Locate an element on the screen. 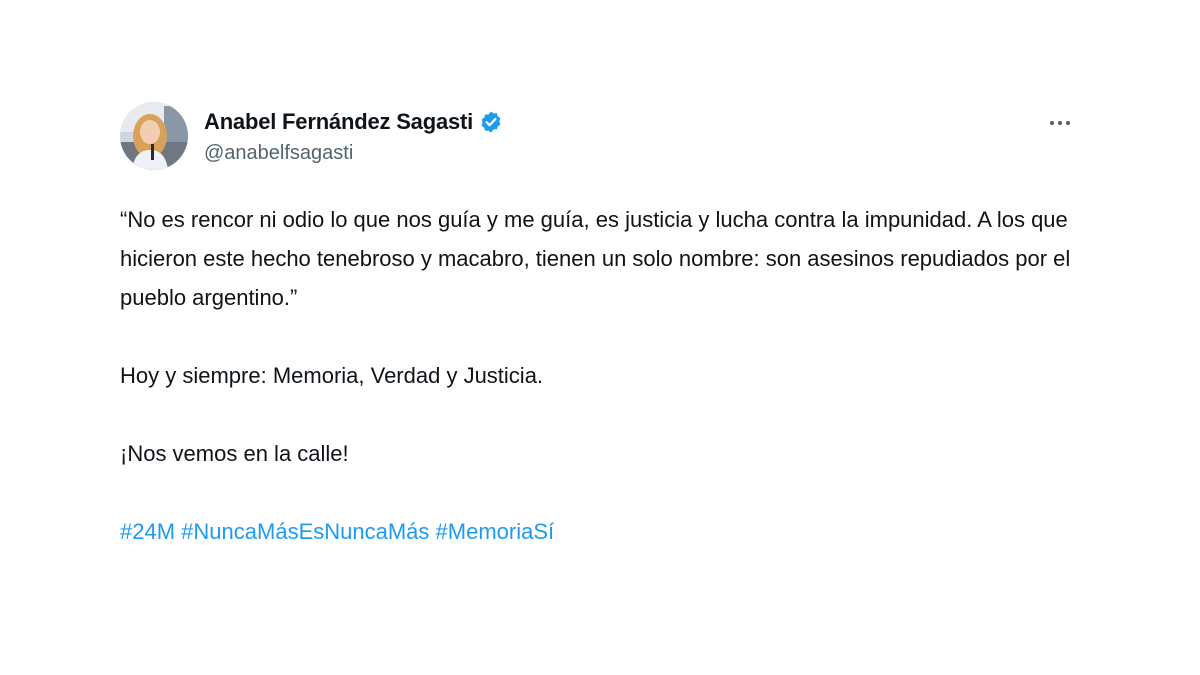  profile-photo-icon is located at coordinates (154, 136).